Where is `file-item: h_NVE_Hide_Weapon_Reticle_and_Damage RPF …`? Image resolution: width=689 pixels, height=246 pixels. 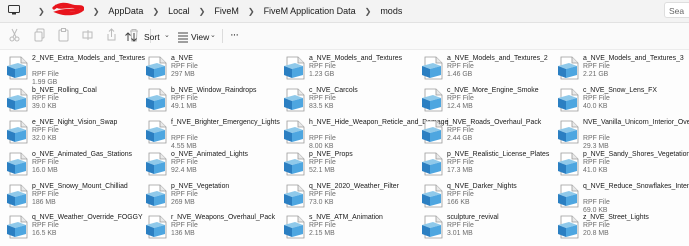 file-item: h_NVE_Hide_Weapon_Reticle_and_Damage RPF … is located at coordinates (366, 135).